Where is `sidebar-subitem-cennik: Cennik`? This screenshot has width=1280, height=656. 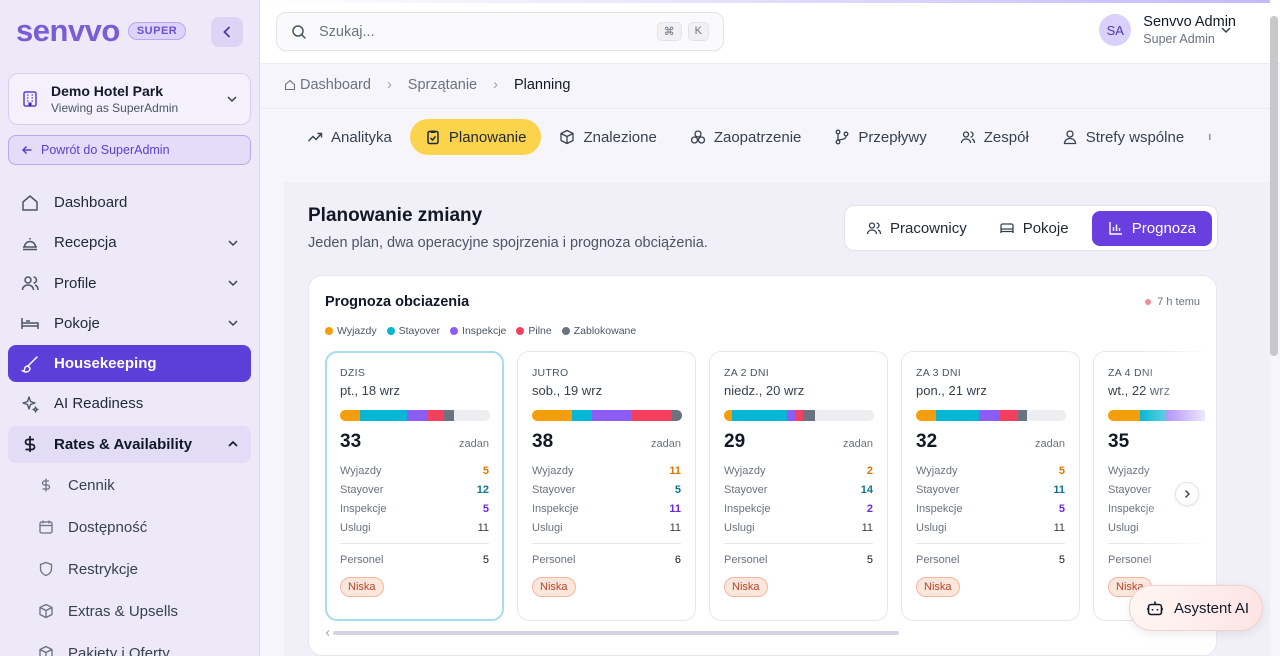 sidebar-subitem-cennik: Cennik is located at coordinates (129, 485).